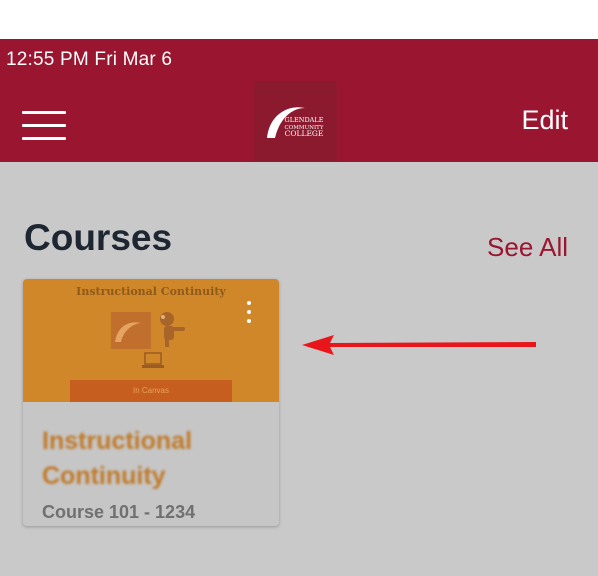  What do you see at coordinates (419, 345) in the screenshot?
I see `red-arrow-left-icon` at bounding box center [419, 345].